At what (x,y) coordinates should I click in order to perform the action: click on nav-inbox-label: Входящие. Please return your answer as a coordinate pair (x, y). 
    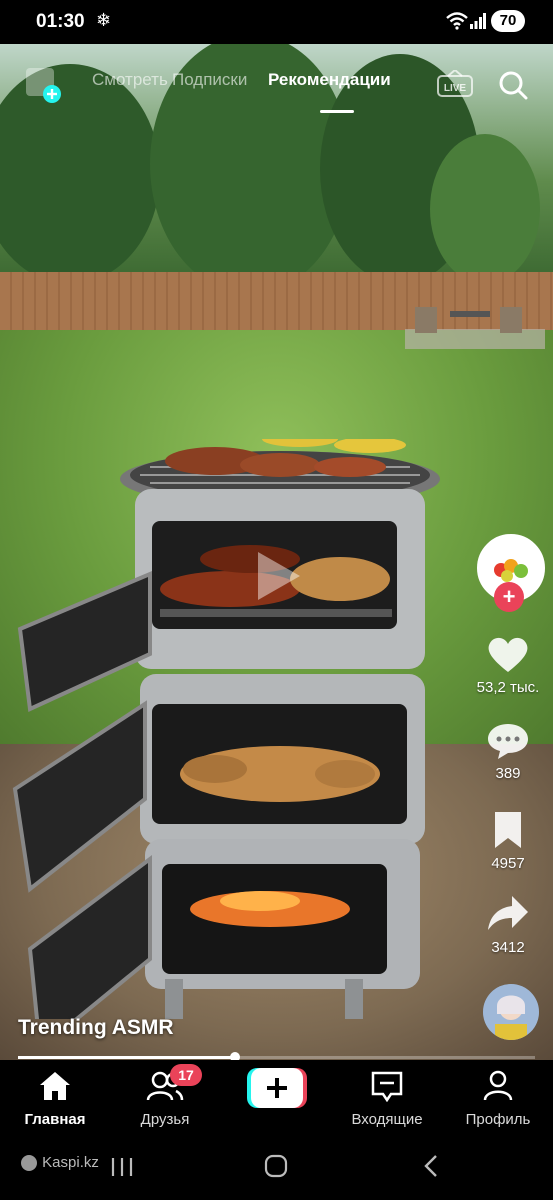
    Looking at the image, I should click on (387, 1119).